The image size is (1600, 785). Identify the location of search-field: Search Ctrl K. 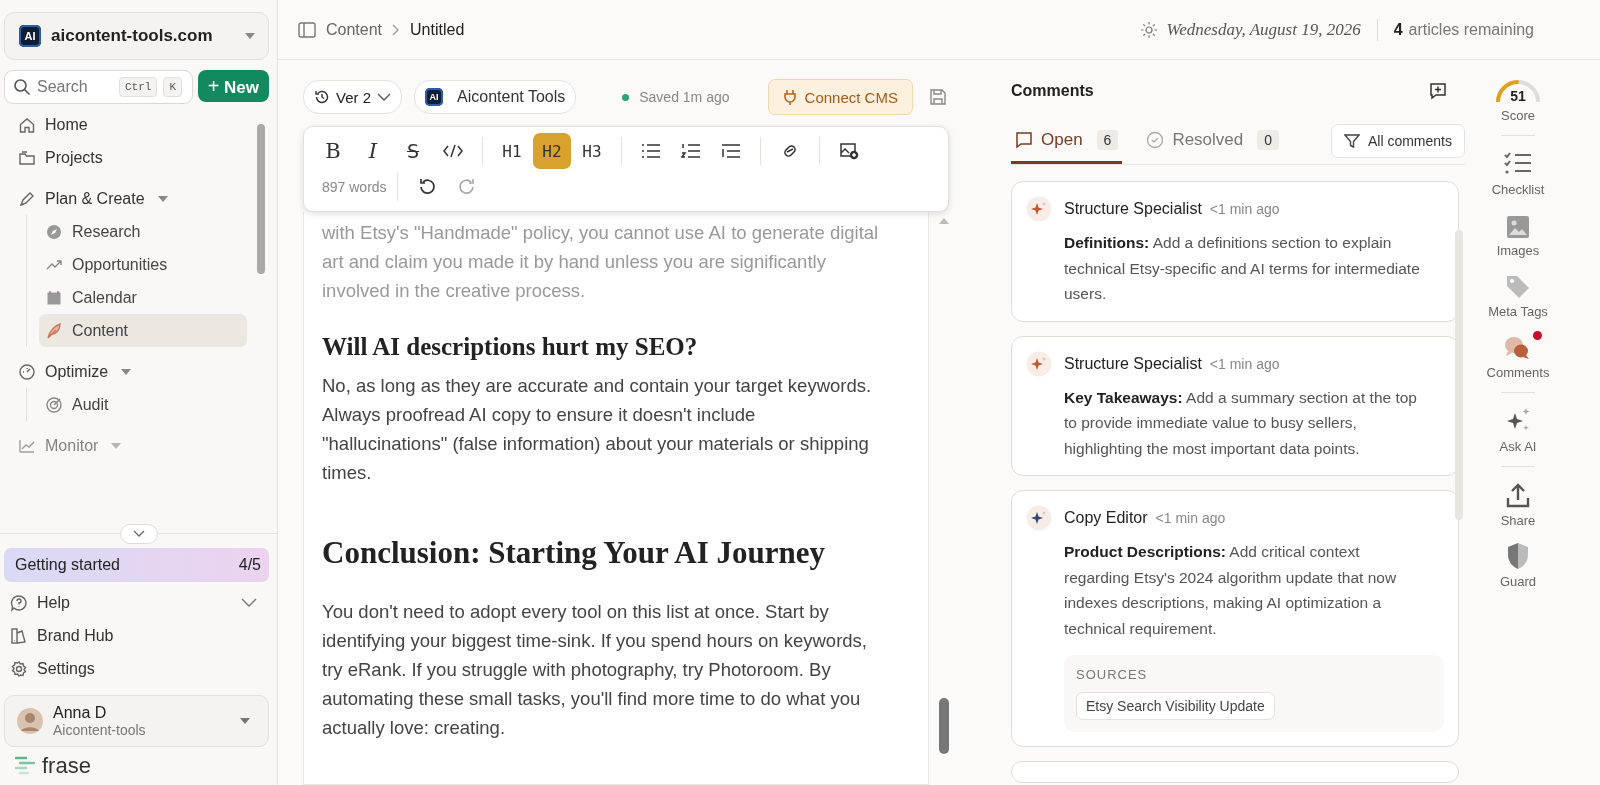
(98, 87).